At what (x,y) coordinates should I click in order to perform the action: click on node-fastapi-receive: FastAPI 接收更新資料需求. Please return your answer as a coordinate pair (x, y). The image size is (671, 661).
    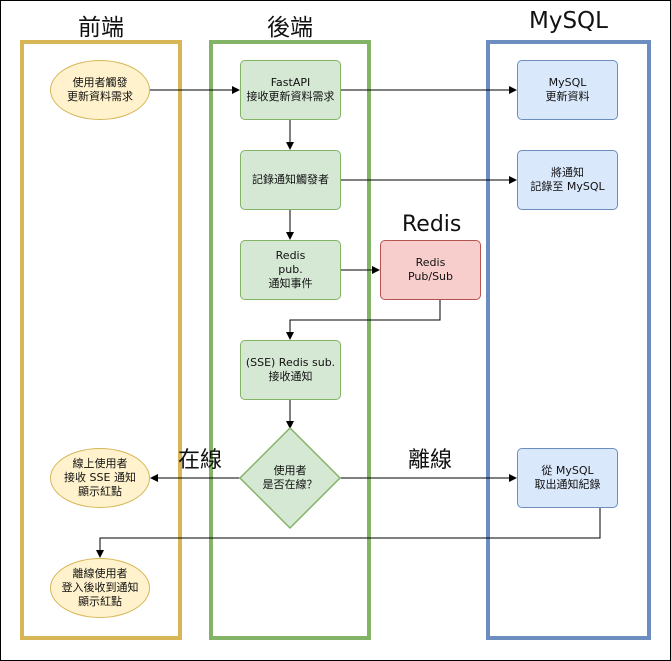
    Looking at the image, I should click on (290, 90).